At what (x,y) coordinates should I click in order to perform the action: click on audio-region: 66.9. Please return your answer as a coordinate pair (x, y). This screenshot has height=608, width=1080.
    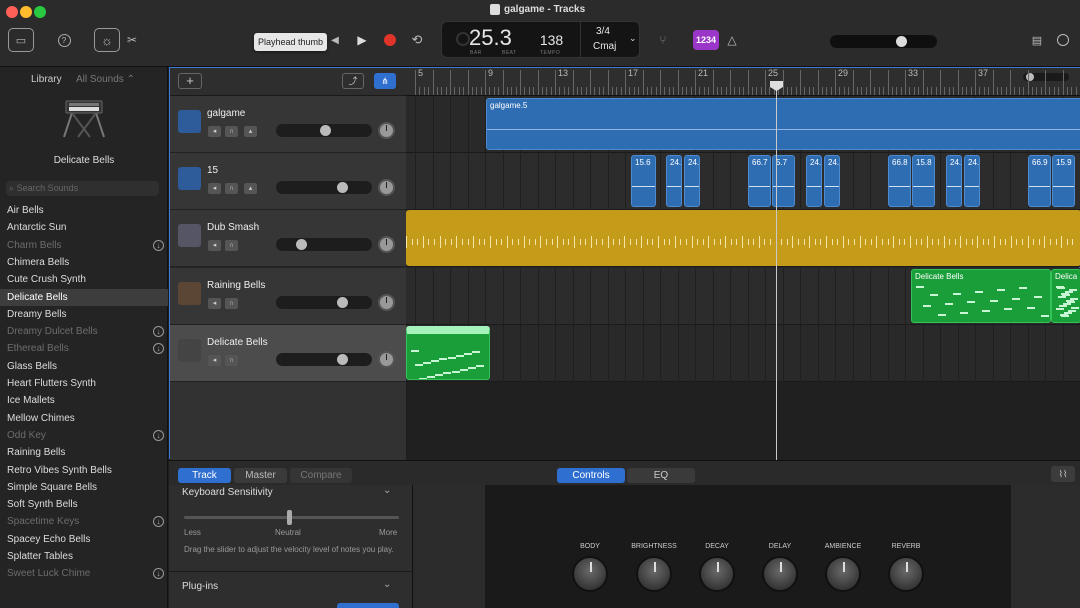
    Looking at the image, I should click on (1039, 181).